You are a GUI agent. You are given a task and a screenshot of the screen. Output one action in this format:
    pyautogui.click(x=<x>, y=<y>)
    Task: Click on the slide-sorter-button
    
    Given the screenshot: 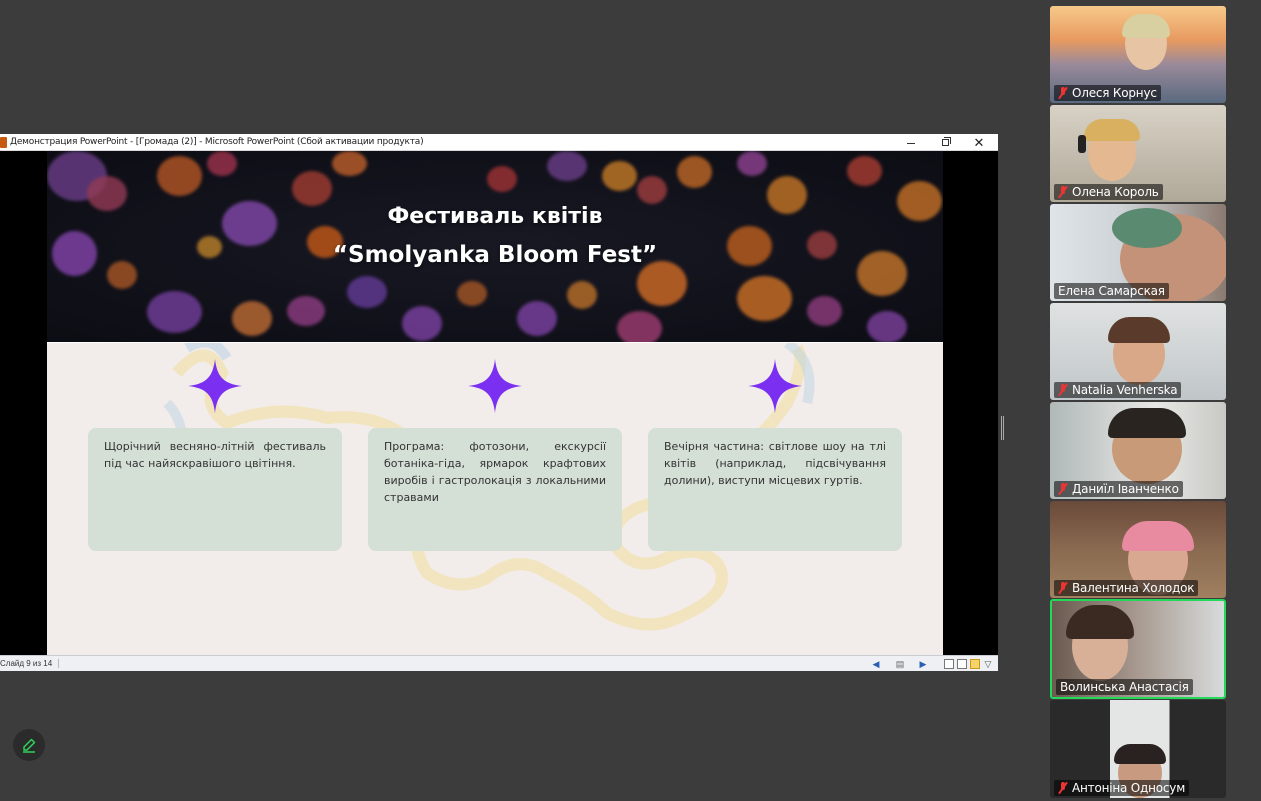 What is the action you would take?
    pyautogui.click(x=962, y=664)
    